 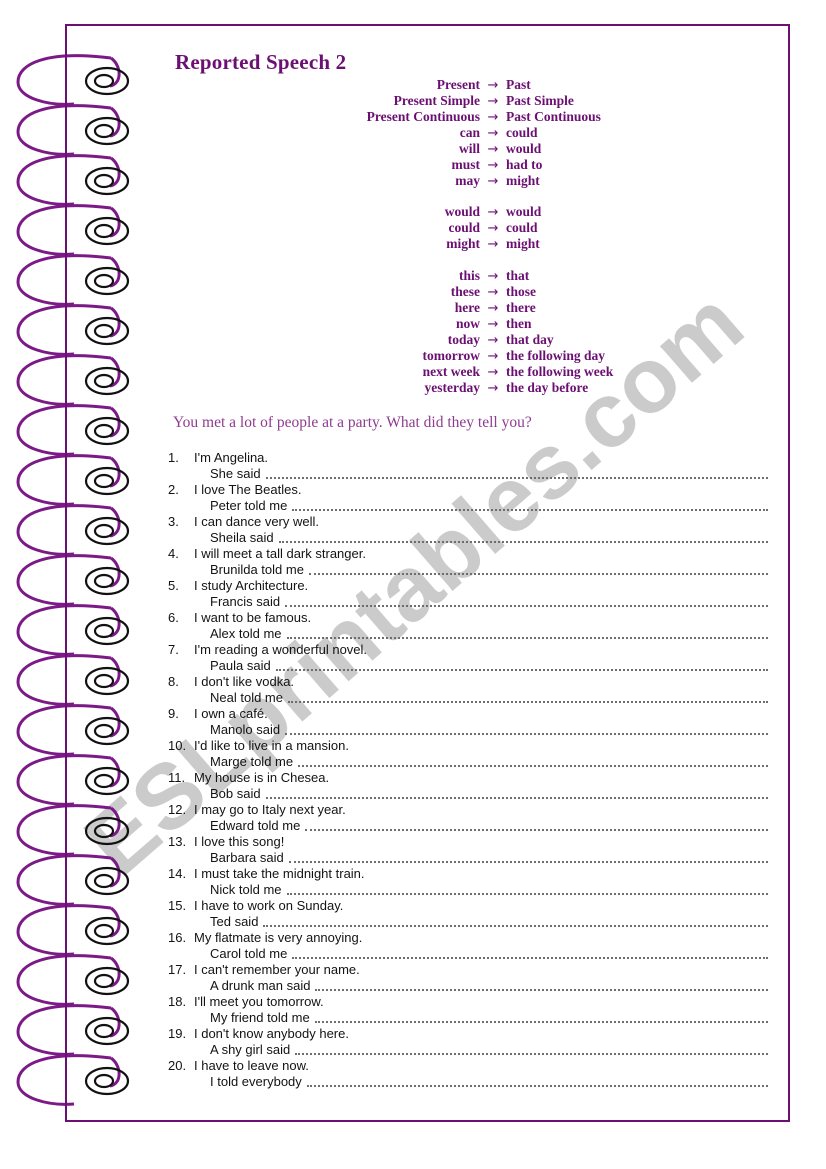 What do you see at coordinates (239, 841) in the screenshot?
I see `item-quote: I love this song!` at bounding box center [239, 841].